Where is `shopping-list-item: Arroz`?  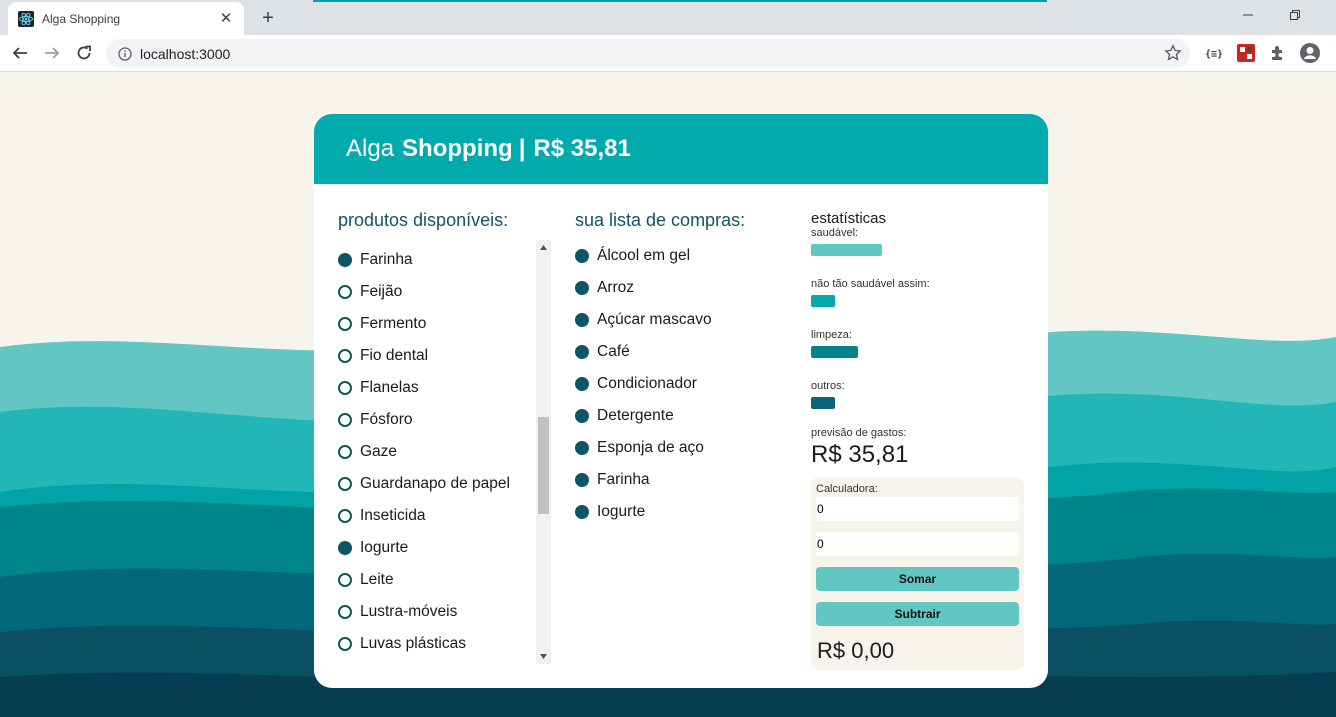 shopping-list-item: Arroz is located at coordinates (680, 288).